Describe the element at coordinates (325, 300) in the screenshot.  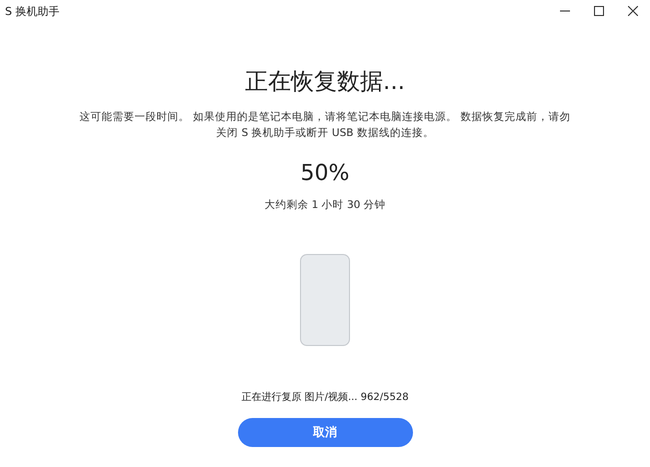
I see `phone-icon` at that location.